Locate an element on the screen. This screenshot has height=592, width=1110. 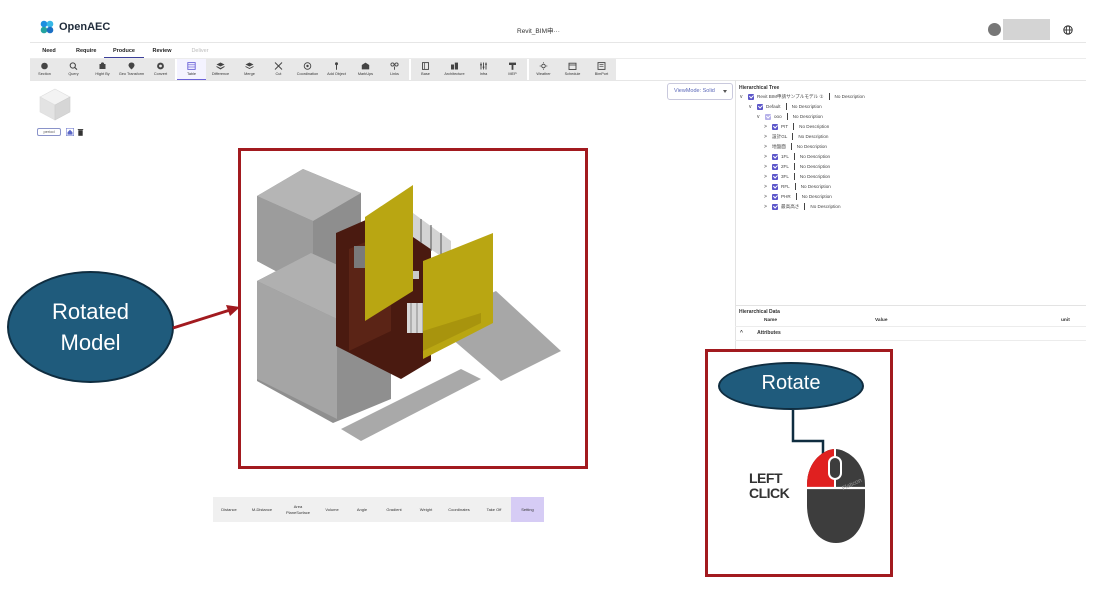
tree-row: > 1FL No Description is located at coordinates (797, 156).